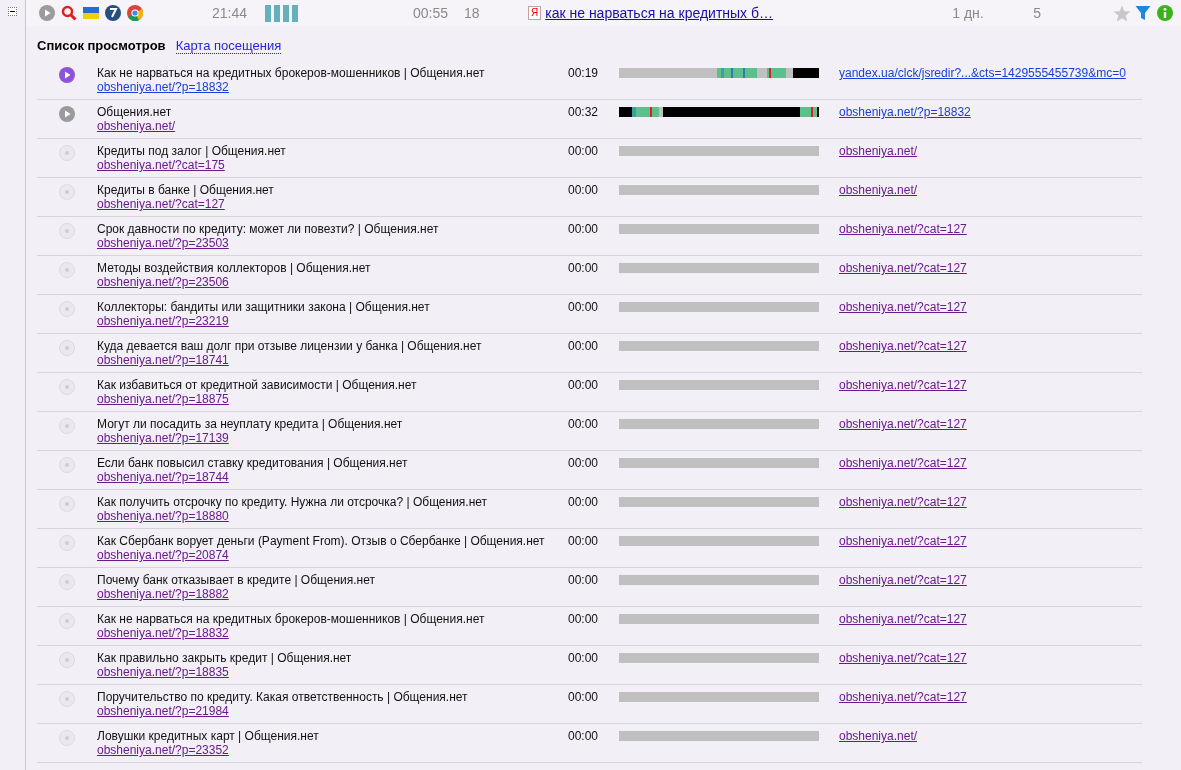 The image size is (1181, 770). I want to click on page-link: obsheniya.net/?p=18744, so click(163, 477).